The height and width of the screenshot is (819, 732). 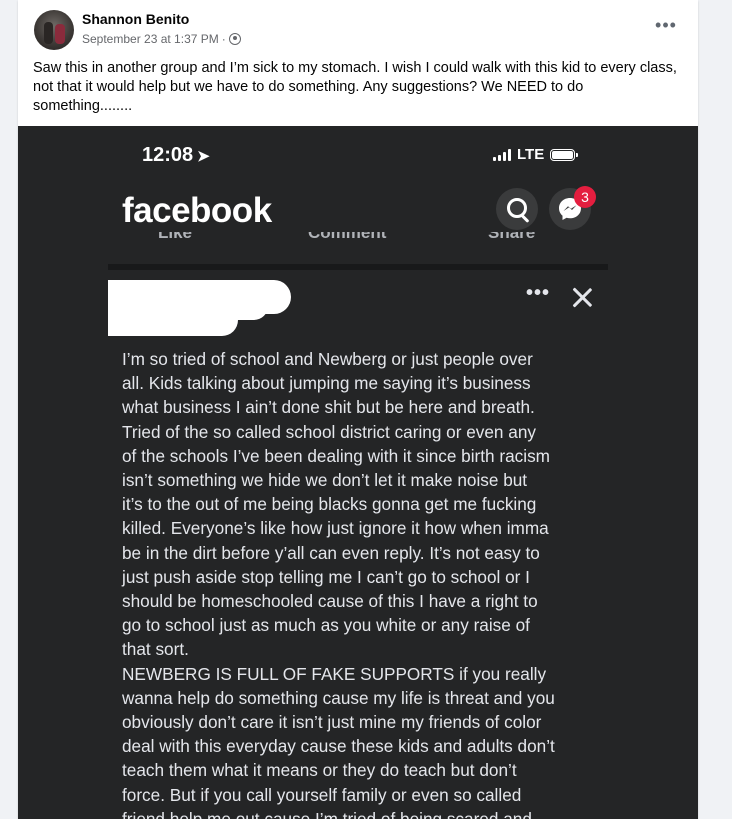 I want to click on signal-icon, so click(x=502, y=154).